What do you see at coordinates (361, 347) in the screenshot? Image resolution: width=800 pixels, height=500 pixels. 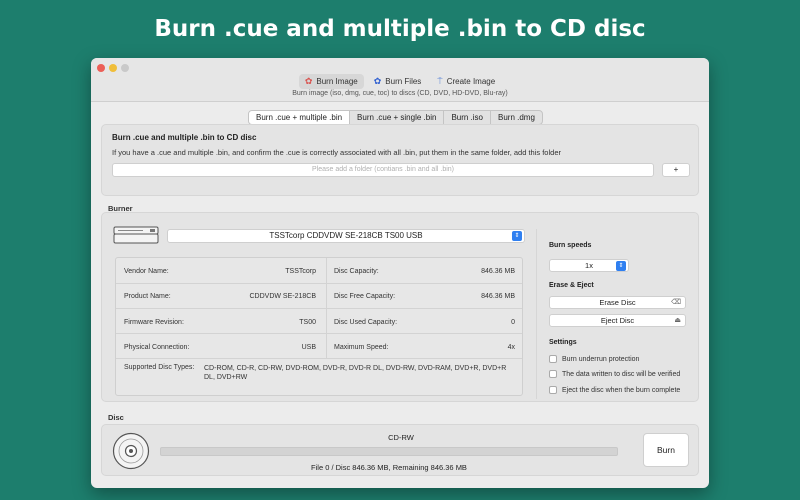 I see `info-label: Maximum Speed:` at bounding box center [361, 347].